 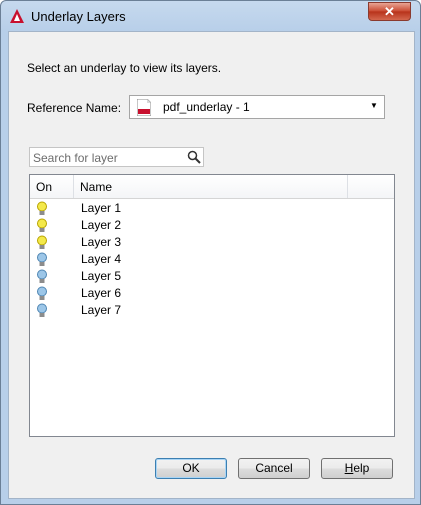 I want to click on title-bar: Underlay Layers ✕, so click(x=210, y=16).